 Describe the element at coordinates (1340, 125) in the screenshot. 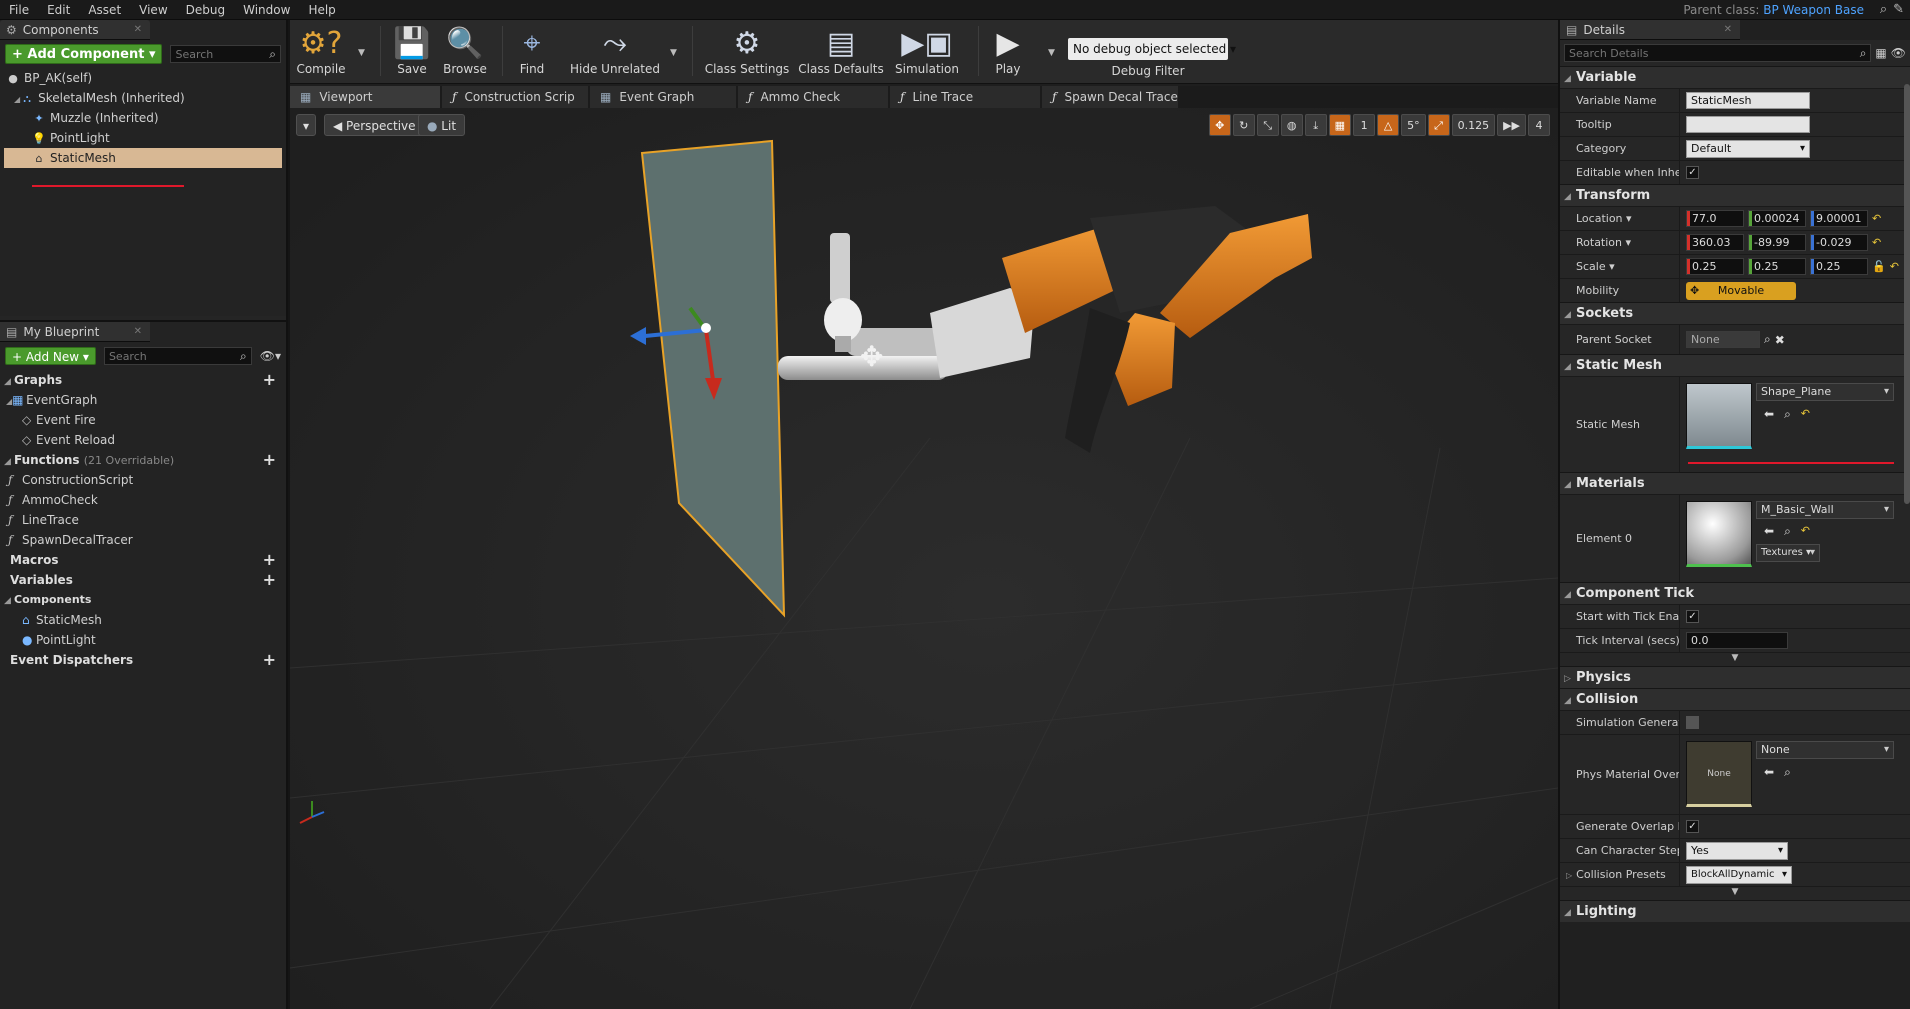

I see `grid-snap-icon: ▦` at that location.